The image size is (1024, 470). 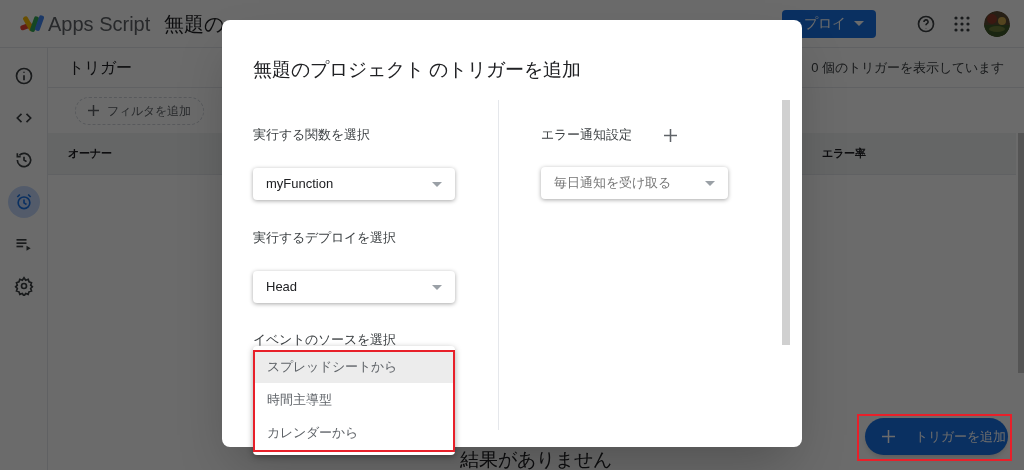 What do you see at coordinates (844, 154) in the screenshot?
I see `column-header: エラー率` at bounding box center [844, 154].